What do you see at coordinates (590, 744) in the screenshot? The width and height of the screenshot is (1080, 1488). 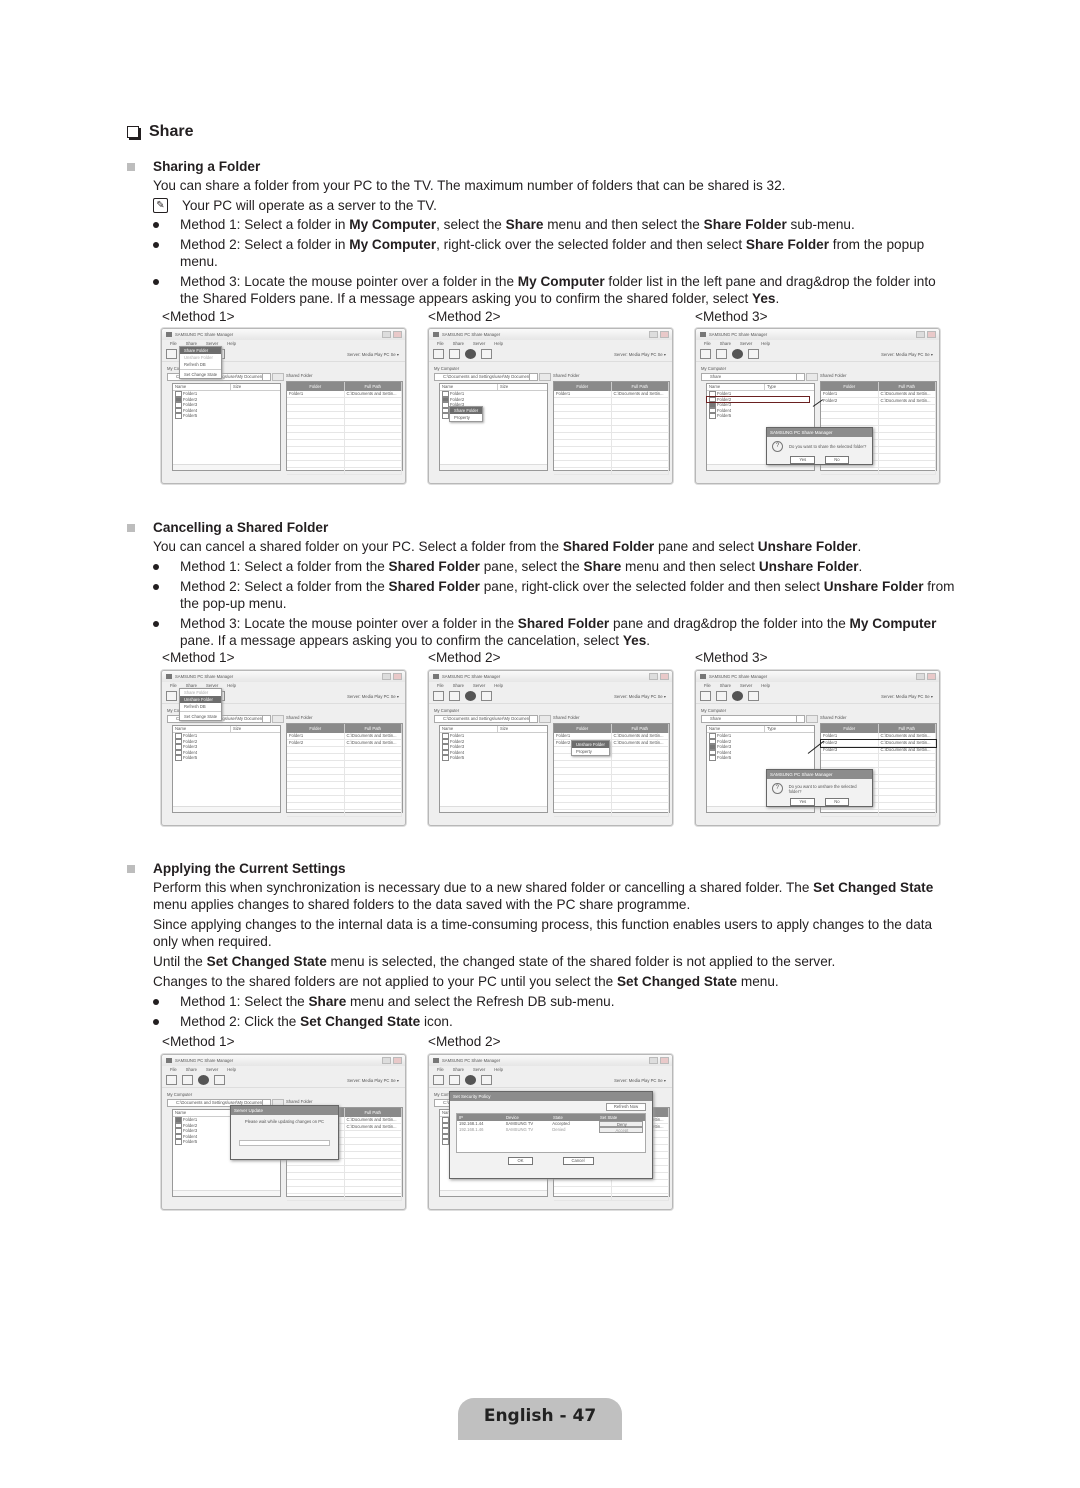 I see `context-menu-item: Unshare Folder` at bounding box center [590, 744].